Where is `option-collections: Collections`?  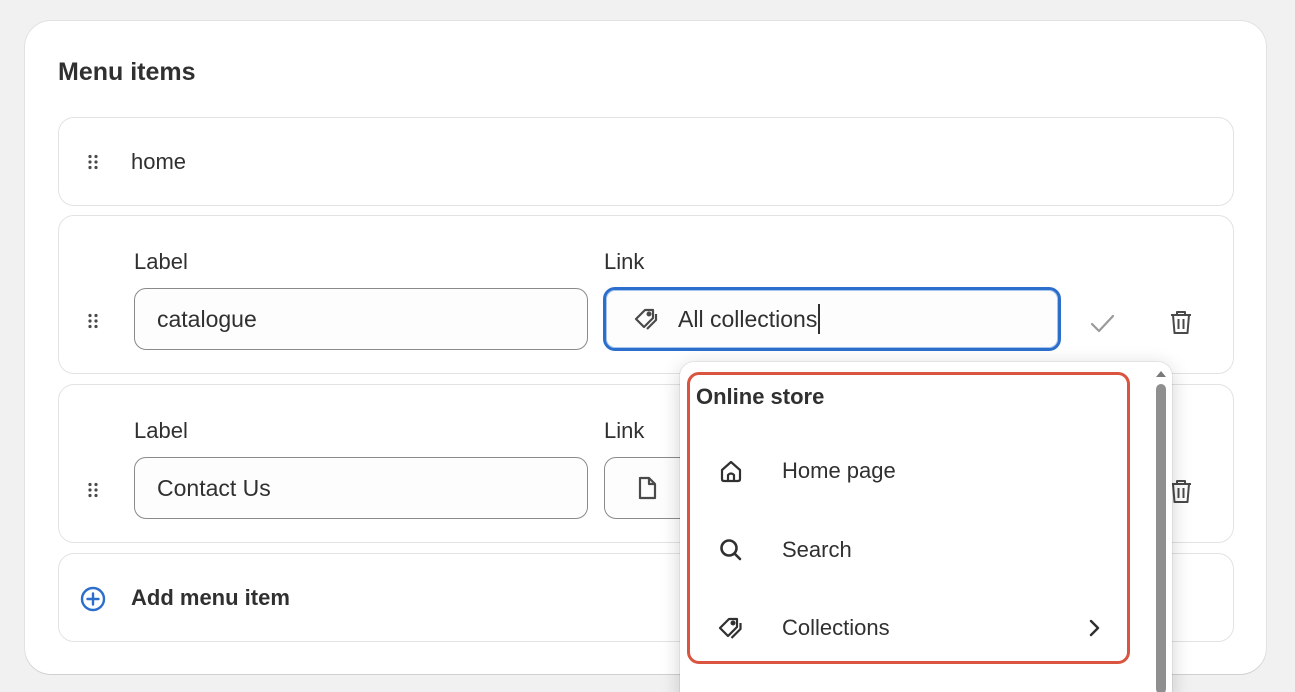 option-collections: Collections is located at coordinates (906, 628).